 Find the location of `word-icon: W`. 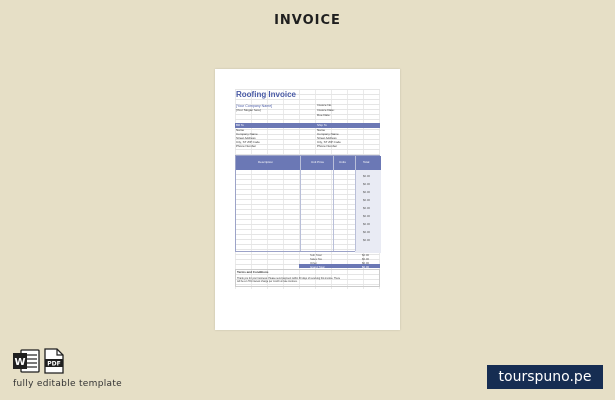

word-icon: W is located at coordinates (26, 361).